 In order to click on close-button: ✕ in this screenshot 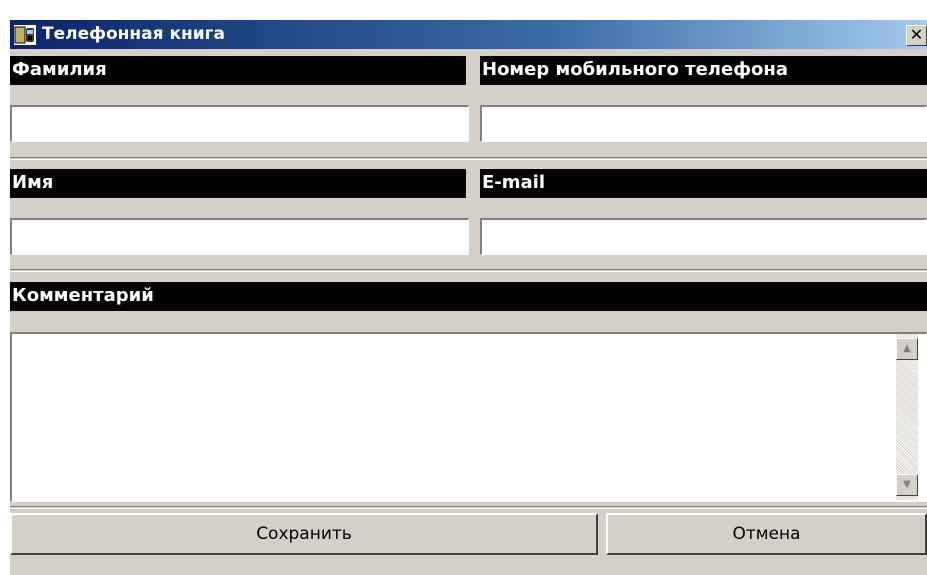, I will do `click(916, 35)`.